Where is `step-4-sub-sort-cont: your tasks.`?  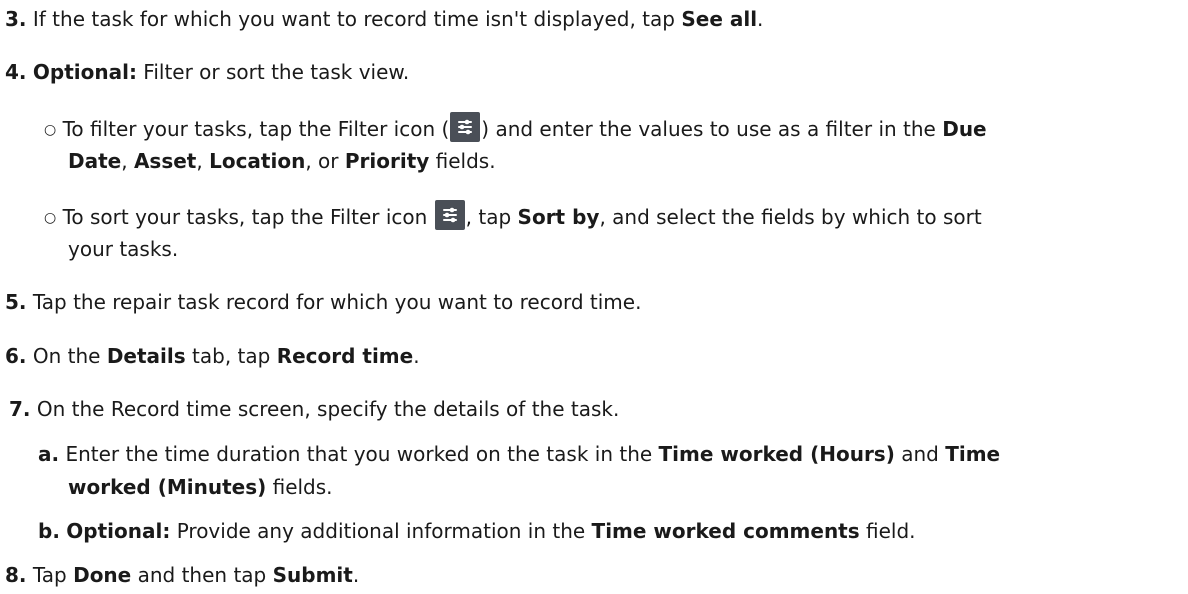 step-4-sub-sort-cont: your tasks. is located at coordinates (123, 249).